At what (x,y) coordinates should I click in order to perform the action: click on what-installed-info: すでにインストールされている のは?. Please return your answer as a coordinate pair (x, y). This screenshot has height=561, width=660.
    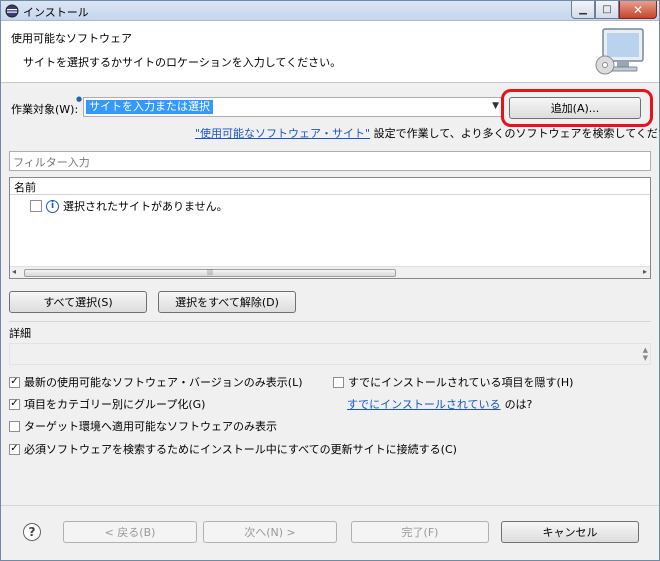
    Looking at the image, I should click on (439, 404).